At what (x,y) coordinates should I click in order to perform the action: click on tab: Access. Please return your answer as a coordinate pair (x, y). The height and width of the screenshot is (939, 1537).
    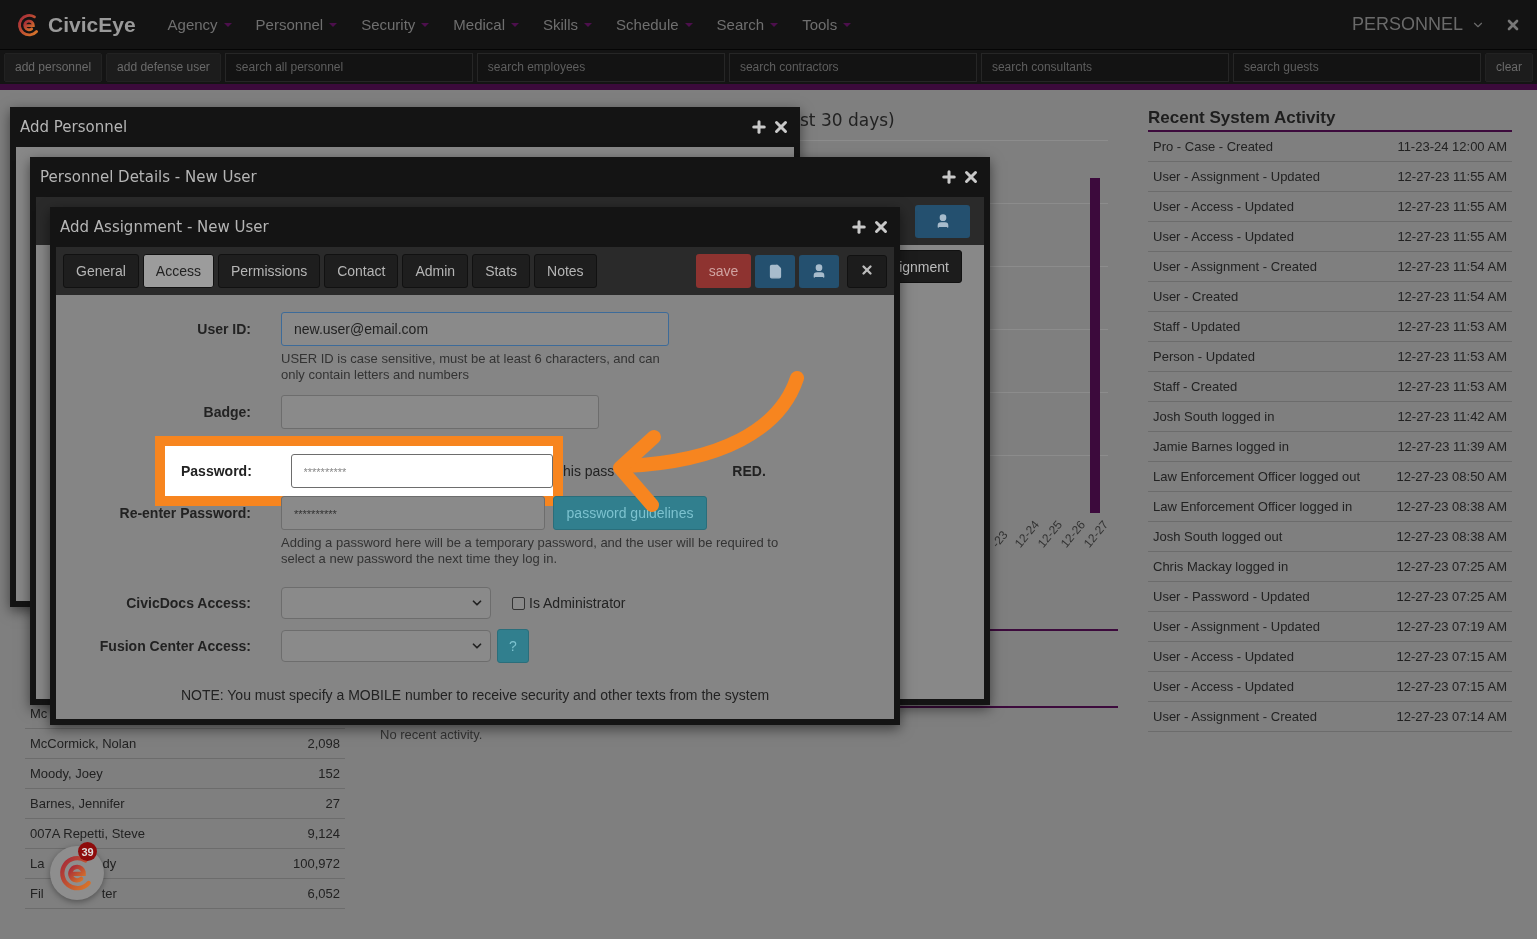
    Looking at the image, I should click on (178, 271).